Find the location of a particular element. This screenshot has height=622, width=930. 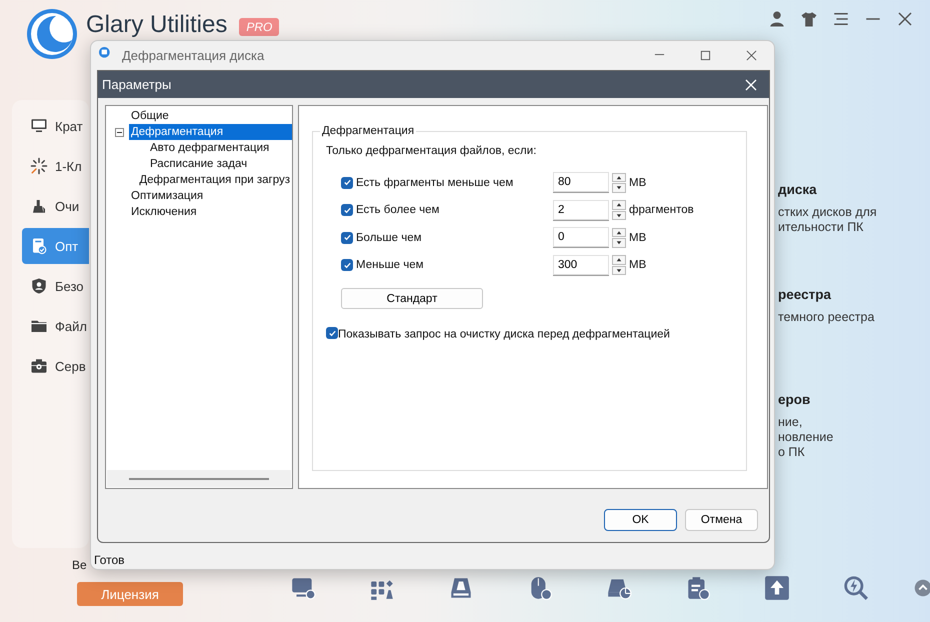

shield-user-icon is located at coordinates (39, 286).